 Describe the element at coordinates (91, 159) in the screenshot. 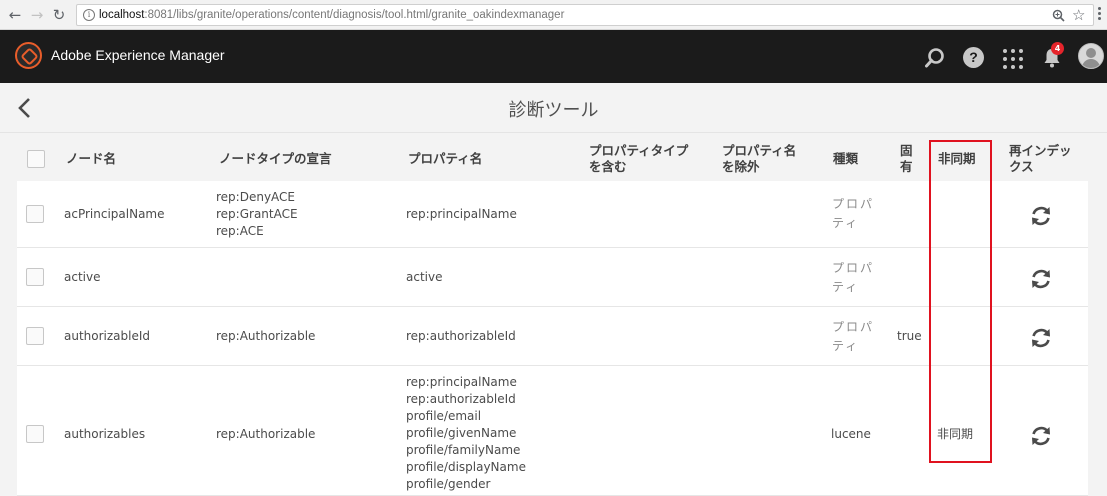

I see `header-node-name: ノード名` at that location.